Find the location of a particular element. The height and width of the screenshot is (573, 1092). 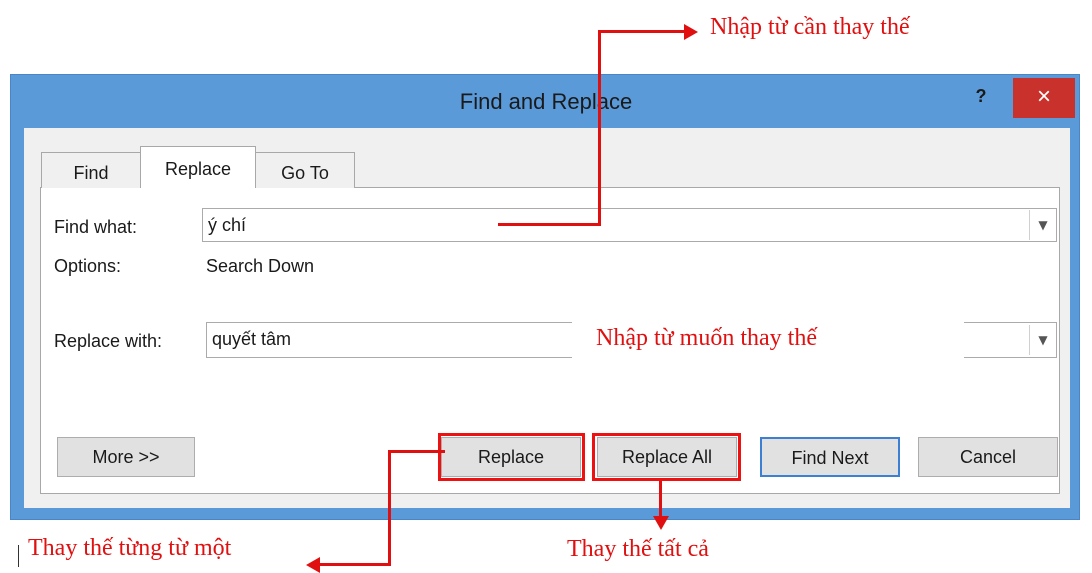

annotation-replace-one: Thay thế từng từ một is located at coordinates (130, 548).